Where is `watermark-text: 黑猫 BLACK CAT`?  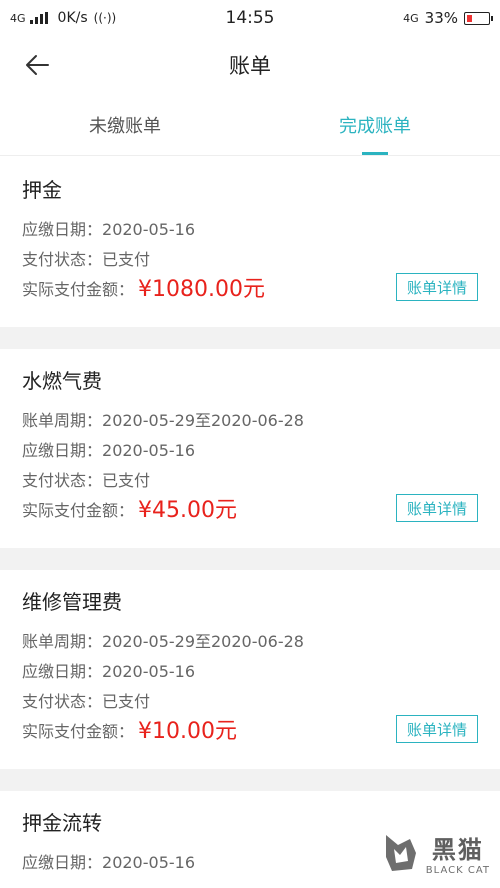
watermark-text: 黑猫 BLACK CAT is located at coordinates (458, 853).